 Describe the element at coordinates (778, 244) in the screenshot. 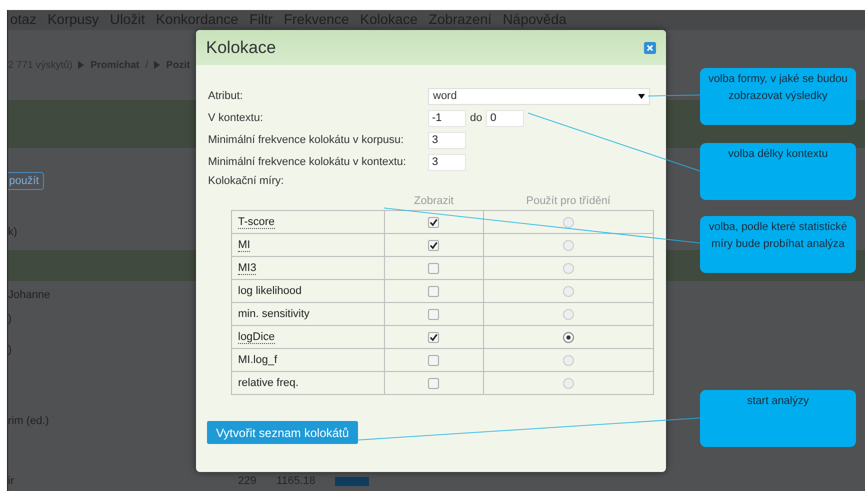

I see `callout: volba, podle které statistické míry bude probíhat analýza` at that location.